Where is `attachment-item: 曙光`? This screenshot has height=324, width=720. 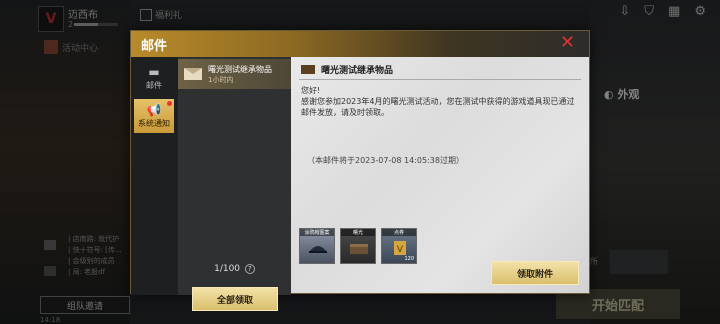
attachment-item: 曙光 is located at coordinates (358, 246).